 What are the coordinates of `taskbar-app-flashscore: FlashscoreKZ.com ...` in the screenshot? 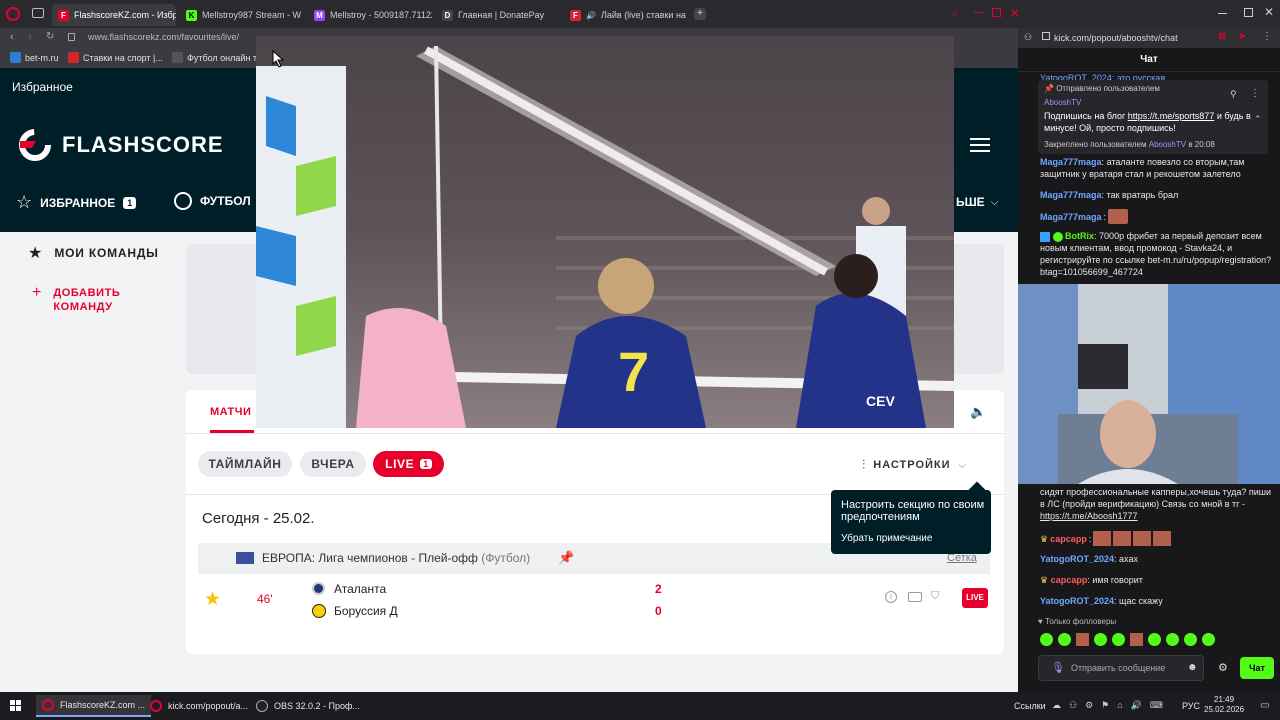 It's located at (94, 706).